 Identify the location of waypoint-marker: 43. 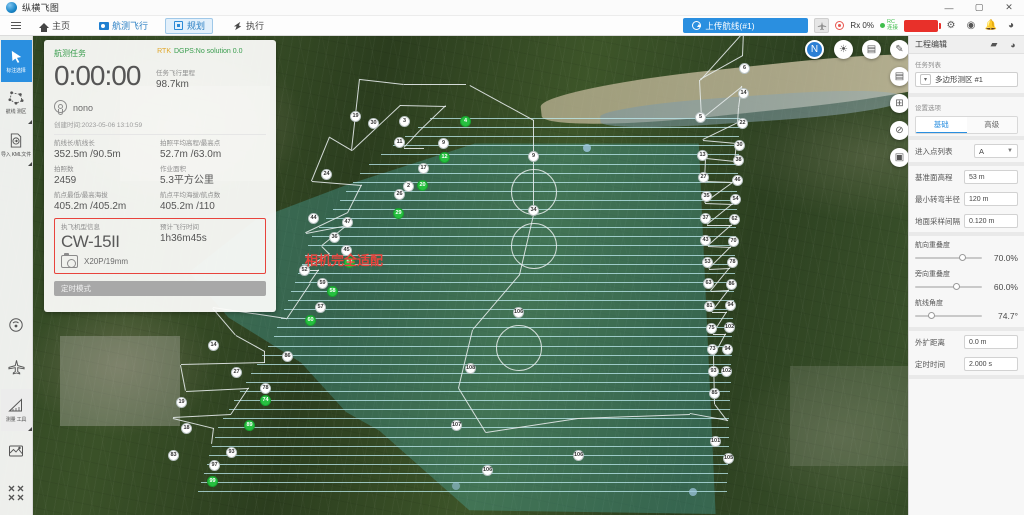
(705, 240).